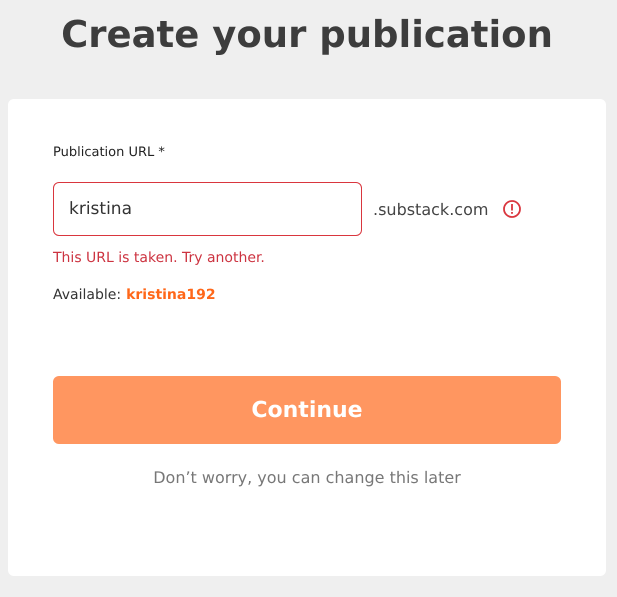 The image size is (617, 597). Describe the element at coordinates (171, 295) in the screenshot. I see `suggestion-link: kristina192` at that location.